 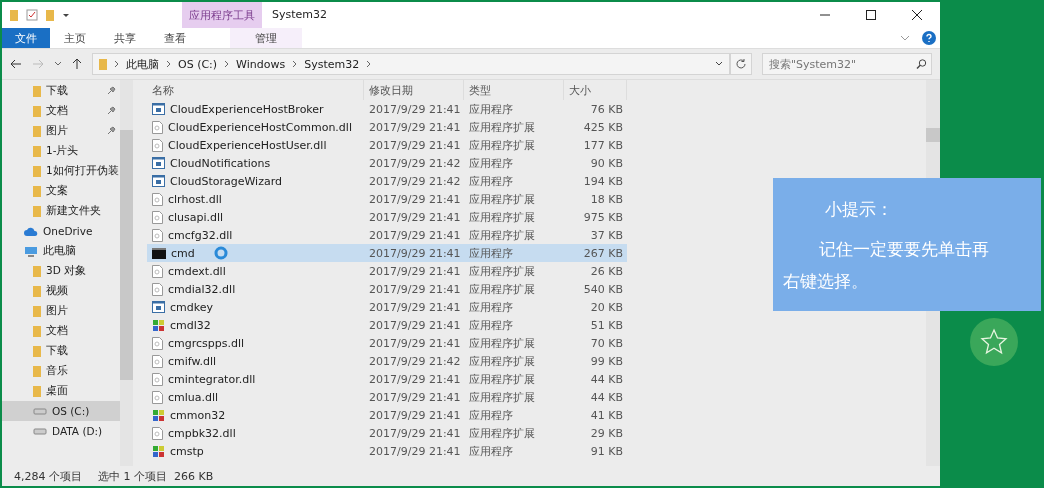 What do you see at coordinates (197, 271) in the screenshot?
I see `file-name: cmdext.dll` at bounding box center [197, 271].